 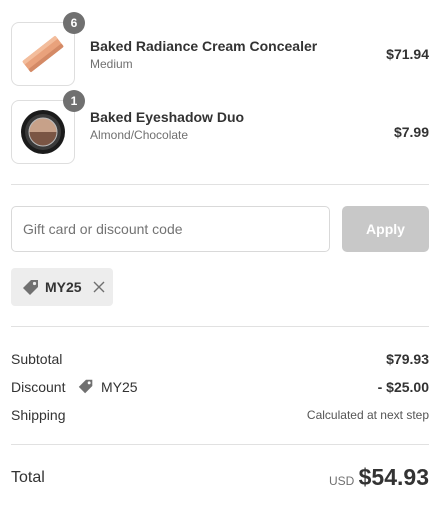 What do you see at coordinates (28, 477) in the screenshot?
I see `total-label: Total` at bounding box center [28, 477].